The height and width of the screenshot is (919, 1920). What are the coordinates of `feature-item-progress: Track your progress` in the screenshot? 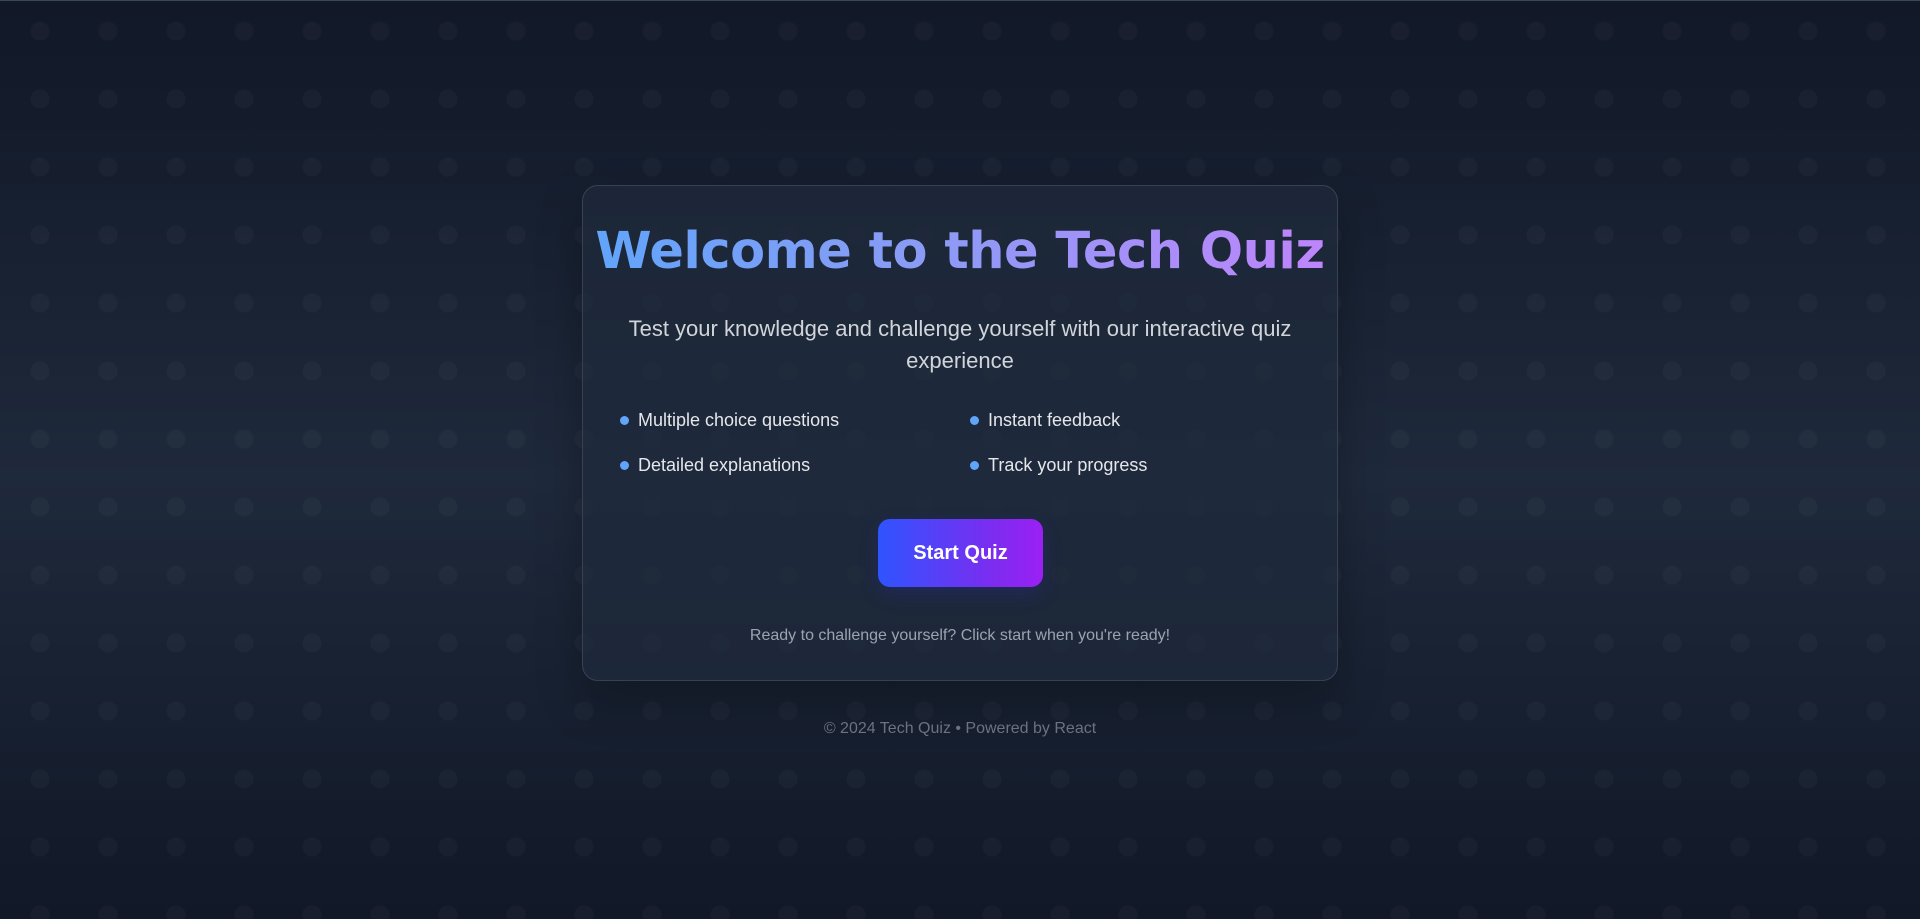 It's located at (1145, 465).